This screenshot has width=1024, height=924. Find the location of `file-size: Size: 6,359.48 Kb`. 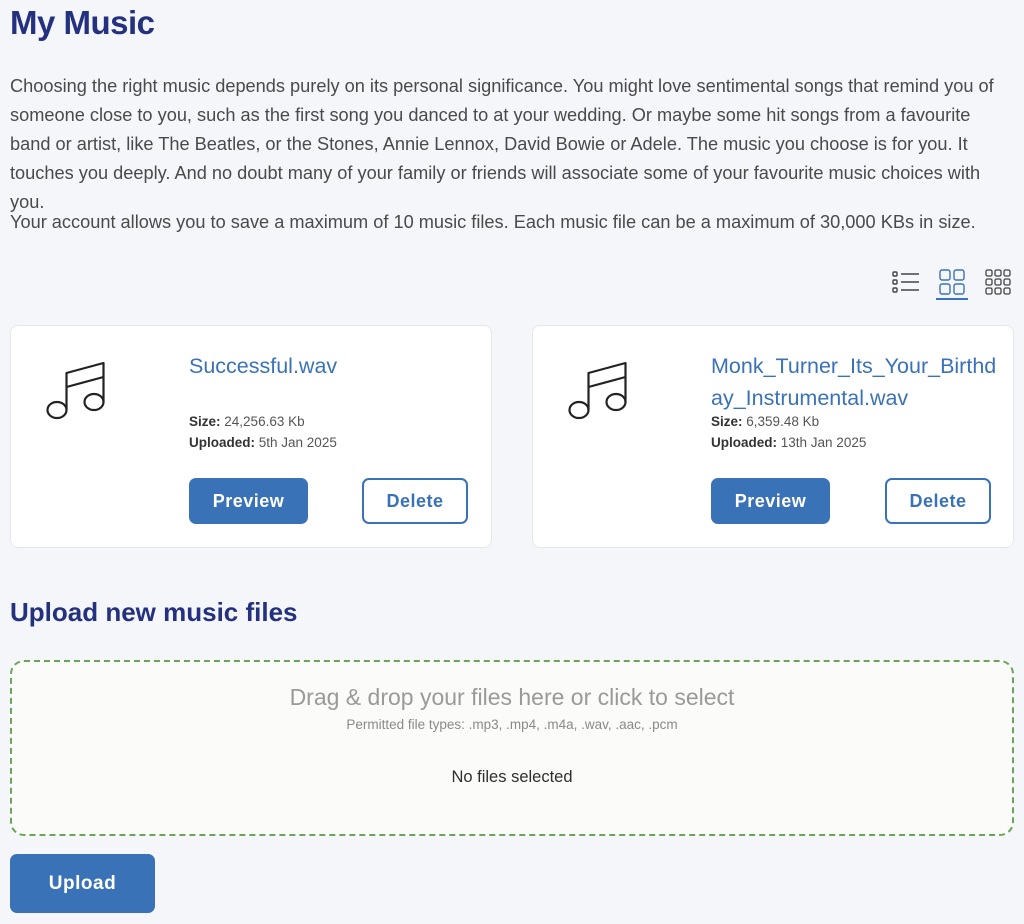

file-size: Size: 6,359.48 Kb is located at coordinates (765, 421).